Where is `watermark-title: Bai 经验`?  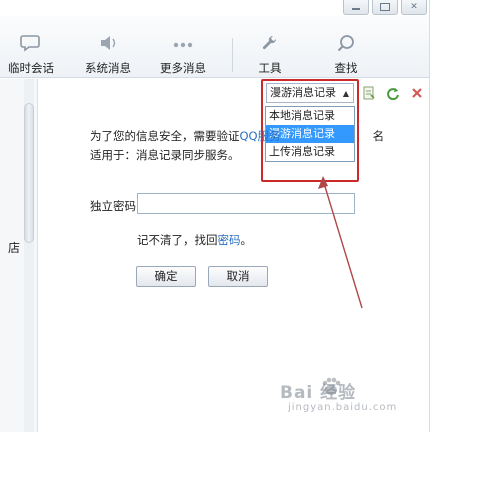
watermark-title: Bai 经验 is located at coordinates (318, 393).